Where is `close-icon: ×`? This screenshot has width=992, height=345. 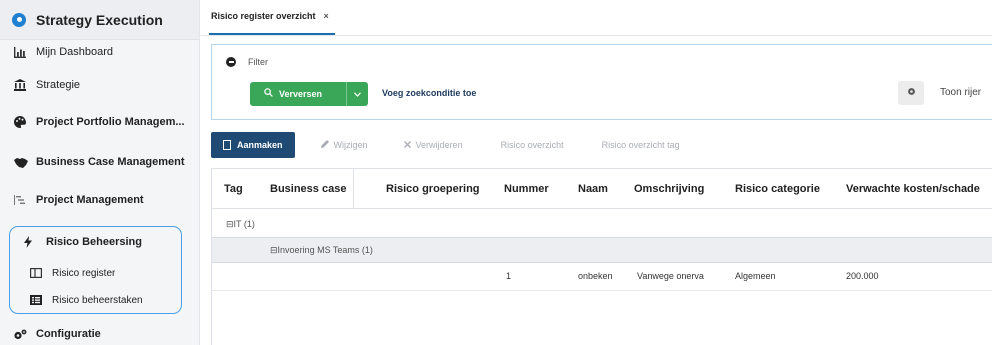 close-icon: × is located at coordinates (326, 16).